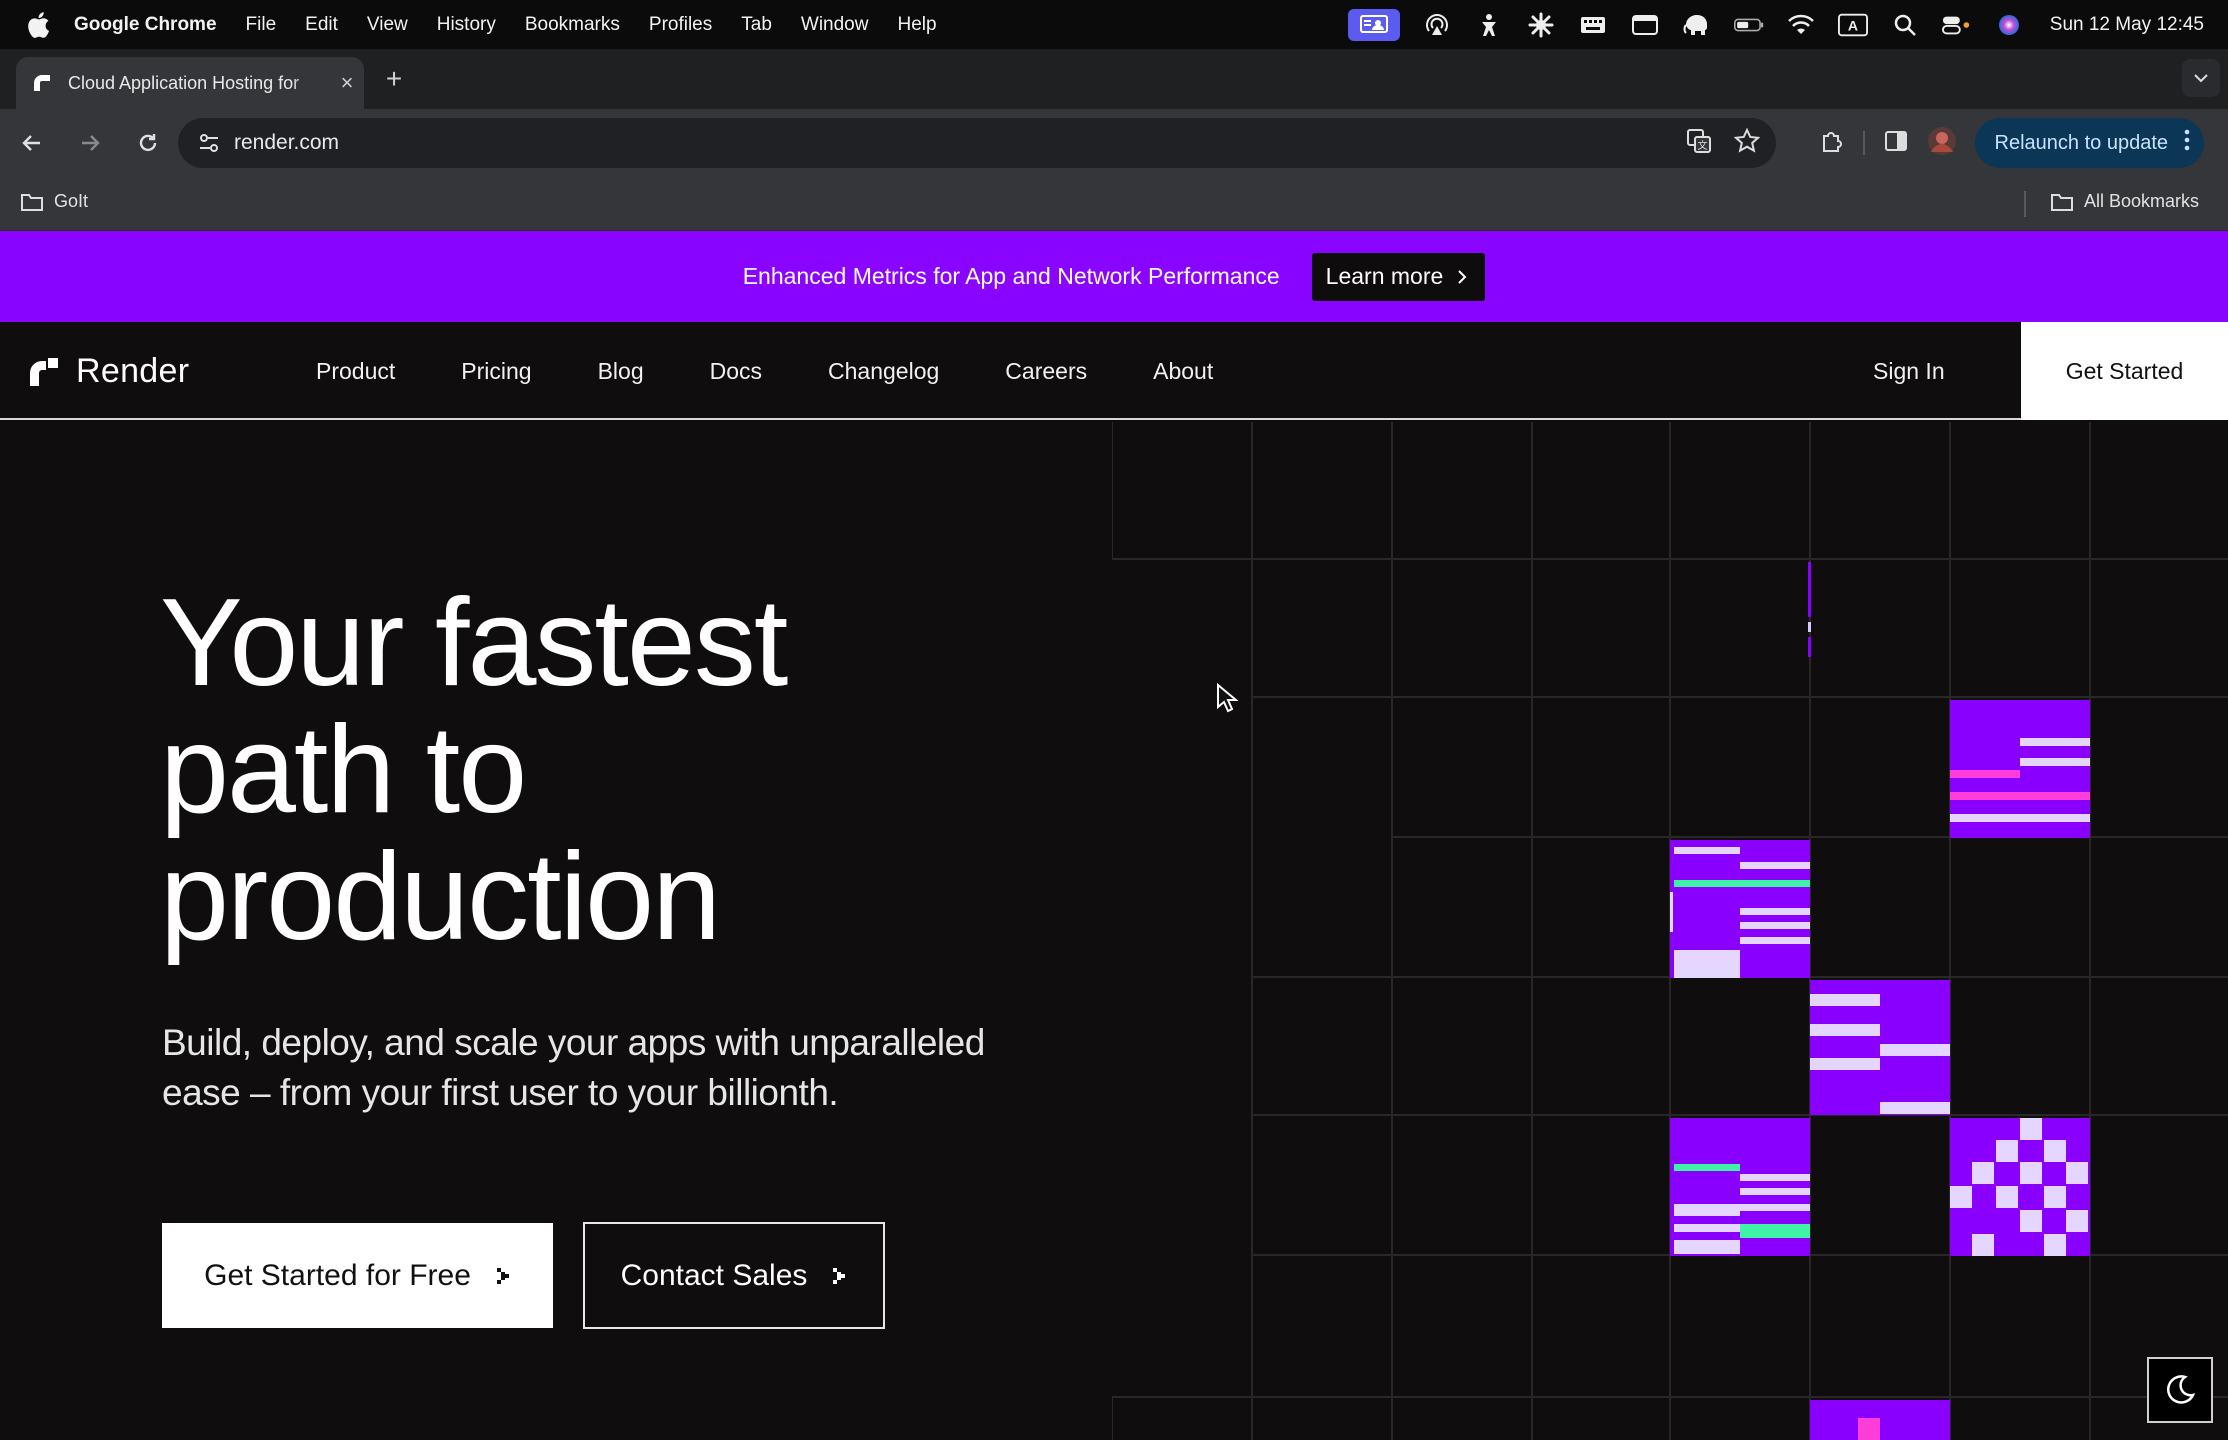 The image size is (2228, 1440). What do you see at coordinates (1909, 371) in the screenshot?
I see `sign-in-link: Sign In` at bounding box center [1909, 371].